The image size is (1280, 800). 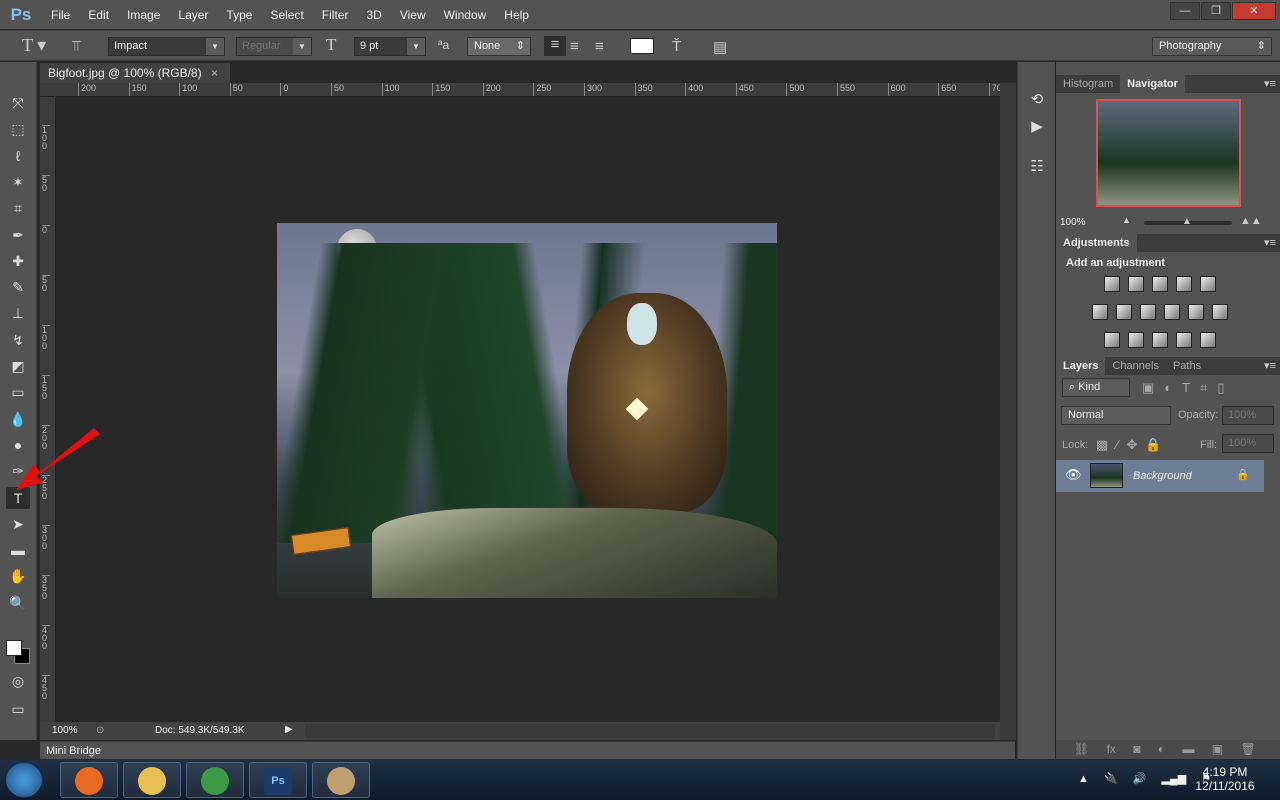 What do you see at coordinates (1152, 84) in the screenshot?
I see `tab-navigator: Navigator` at bounding box center [1152, 84].